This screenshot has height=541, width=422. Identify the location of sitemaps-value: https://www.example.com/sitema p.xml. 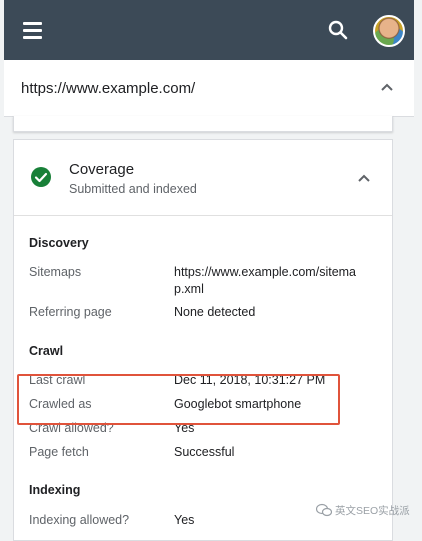
(279, 281).